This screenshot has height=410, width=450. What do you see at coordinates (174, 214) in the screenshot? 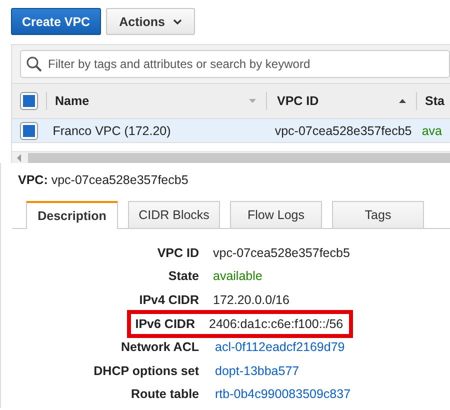
I see `tab: CIDR Blocks` at bounding box center [174, 214].